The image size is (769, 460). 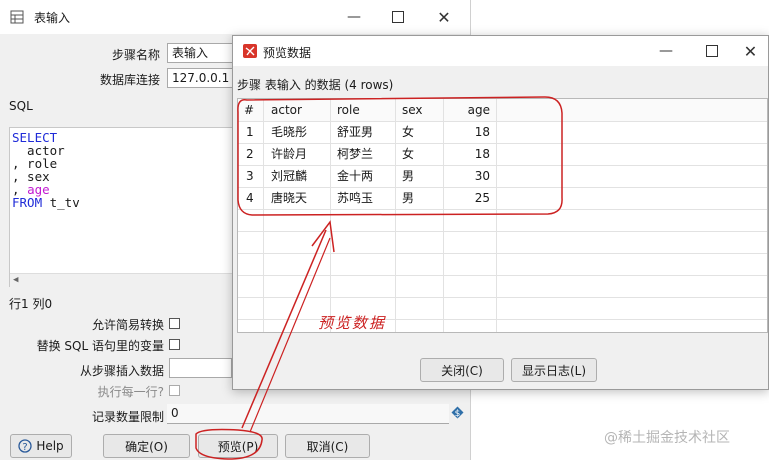 I want to click on watermark: @稀土掘金技术社区, so click(x=667, y=438).